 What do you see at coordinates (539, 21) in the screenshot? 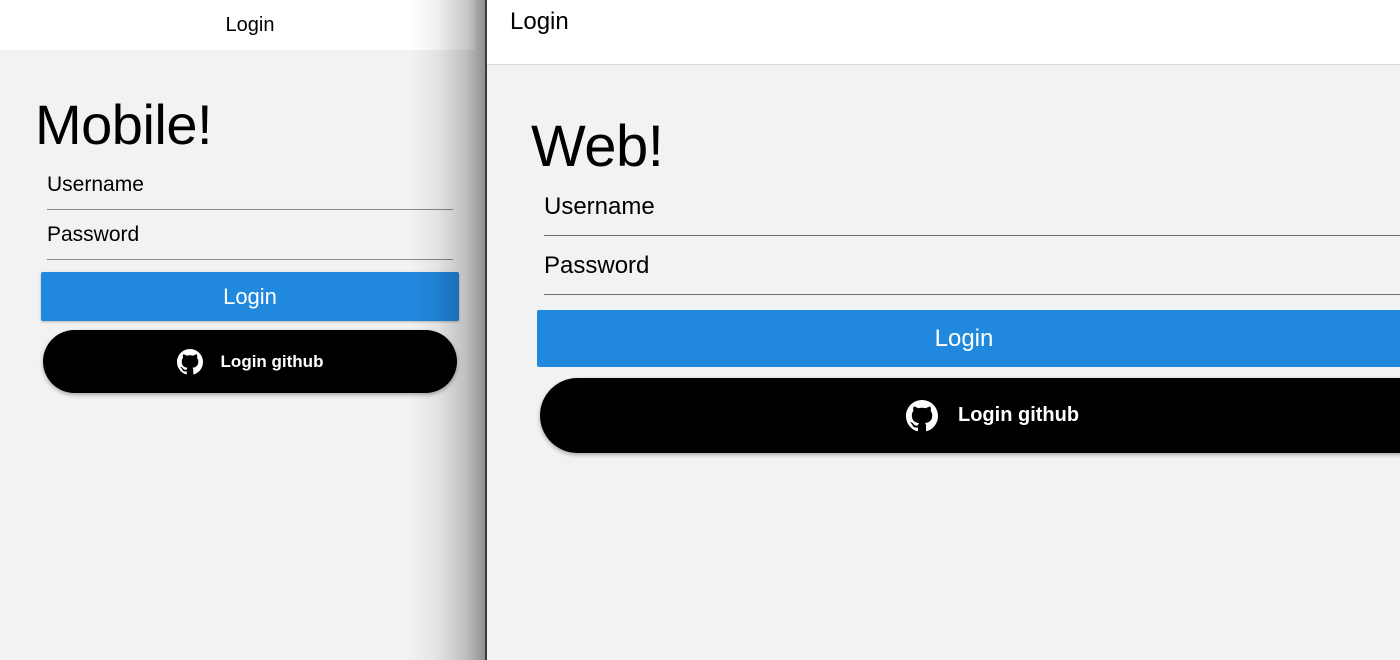
I see `web-nav-title: Login` at bounding box center [539, 21].